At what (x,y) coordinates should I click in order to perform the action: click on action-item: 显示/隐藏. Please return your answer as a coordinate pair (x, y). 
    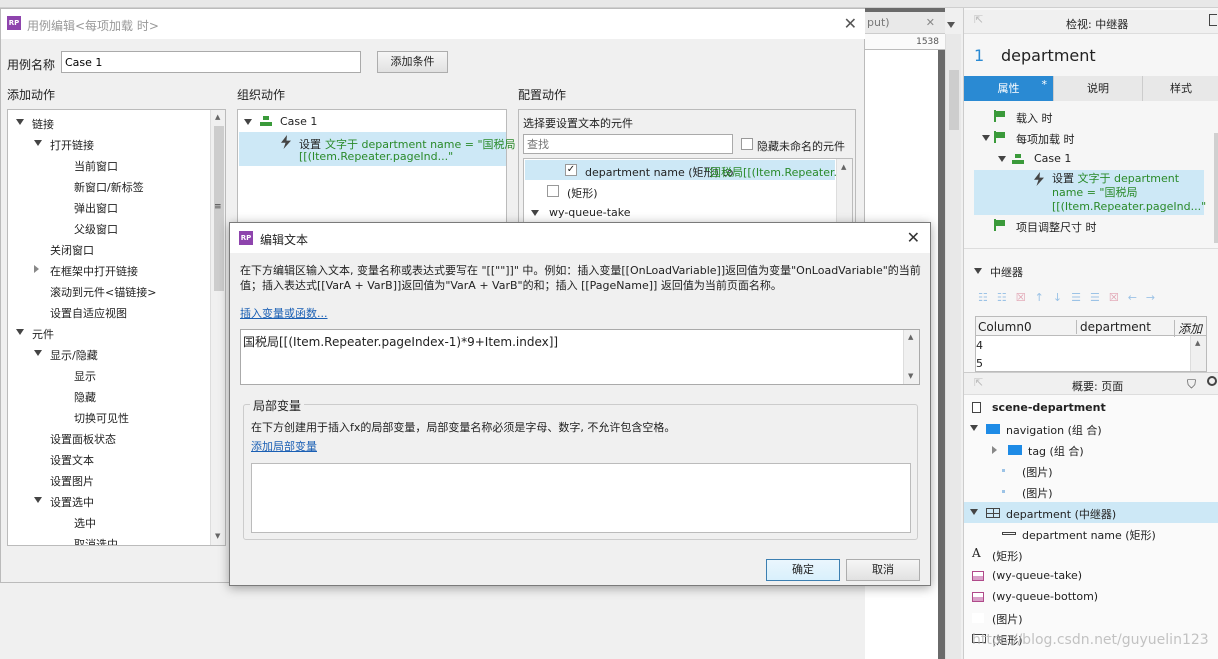
    Looking at the image, I should click on (109, 353).